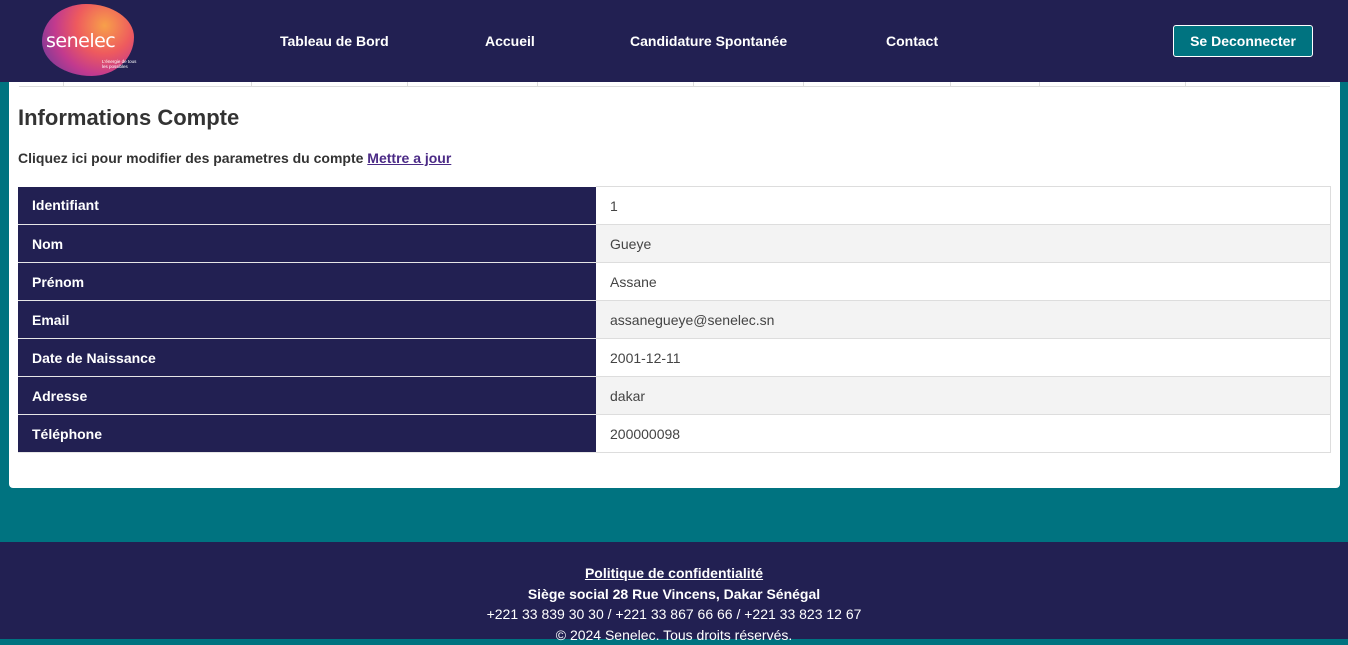 The width and height of the screenshot is (1348, 645). I want to click on page-title: Informations Compte, so click(128, 118).